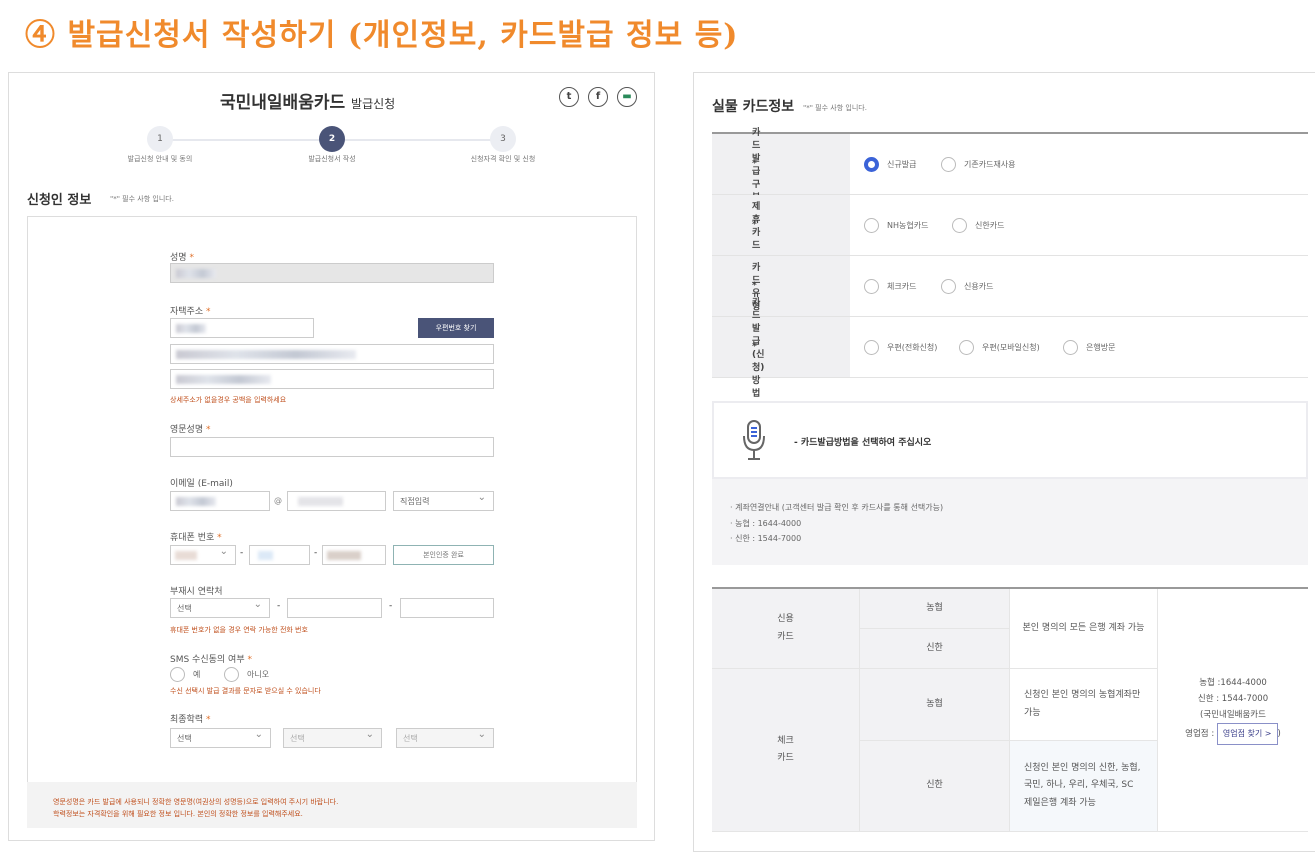 This screenshot has width=1315, height=852. Describe the element at coordinates (283, 103) in the screenshot. I see `title-main: 국민내일배움카드` at that location.